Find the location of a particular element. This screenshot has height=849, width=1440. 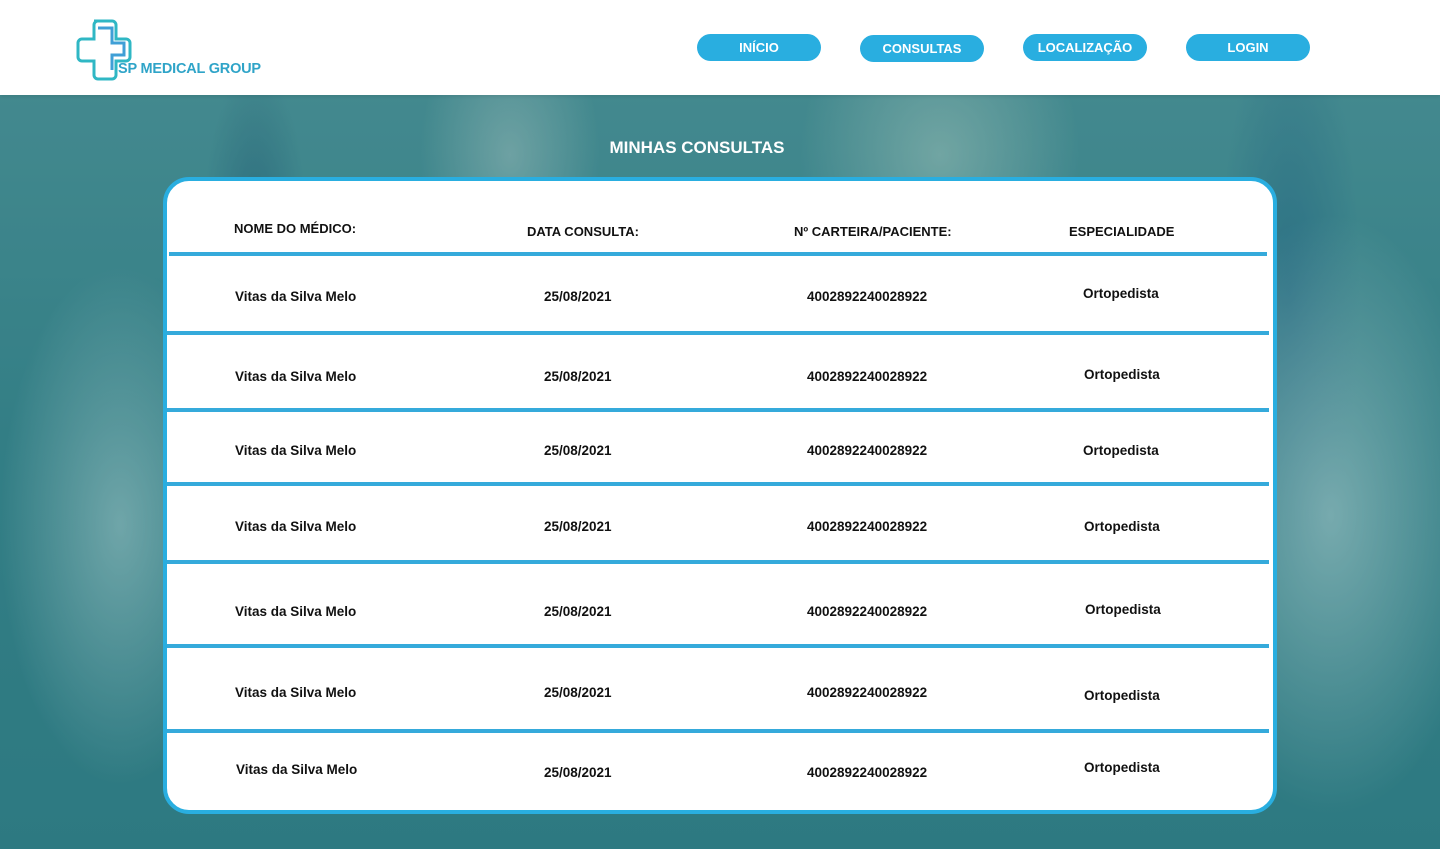

column-header-especialidade: ESPECIALIDADE is located at coordinates (1122, 231).